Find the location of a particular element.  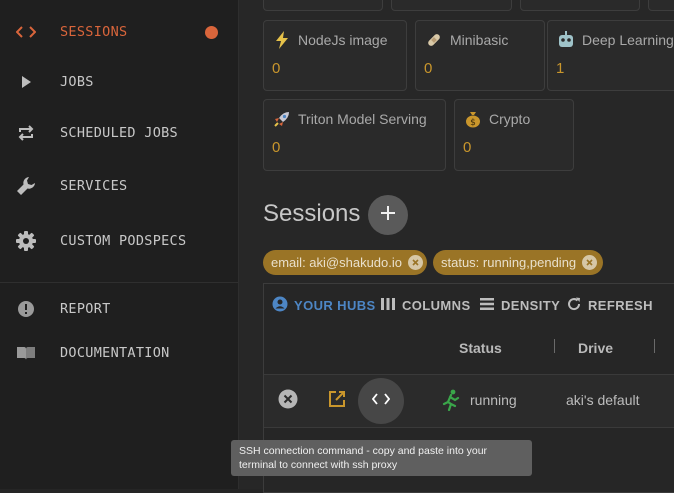

sidebar-item-sessions: SESSIONS is located at coordinates (119, 32).